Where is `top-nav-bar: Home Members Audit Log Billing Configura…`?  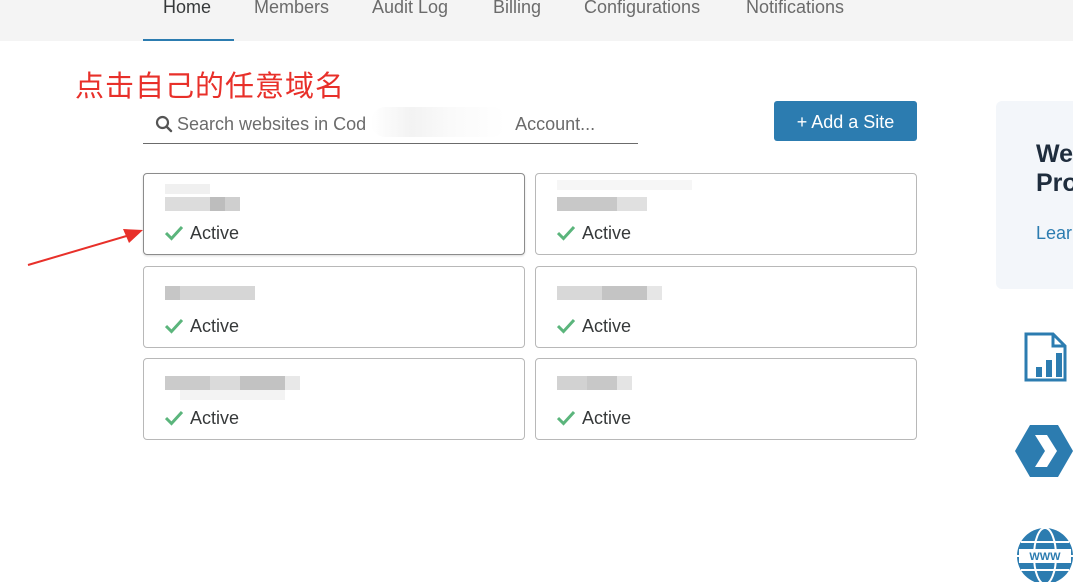
top-nav-bar: Home Members Audit Log Billing Configura… is located at coordinates (536, 20).